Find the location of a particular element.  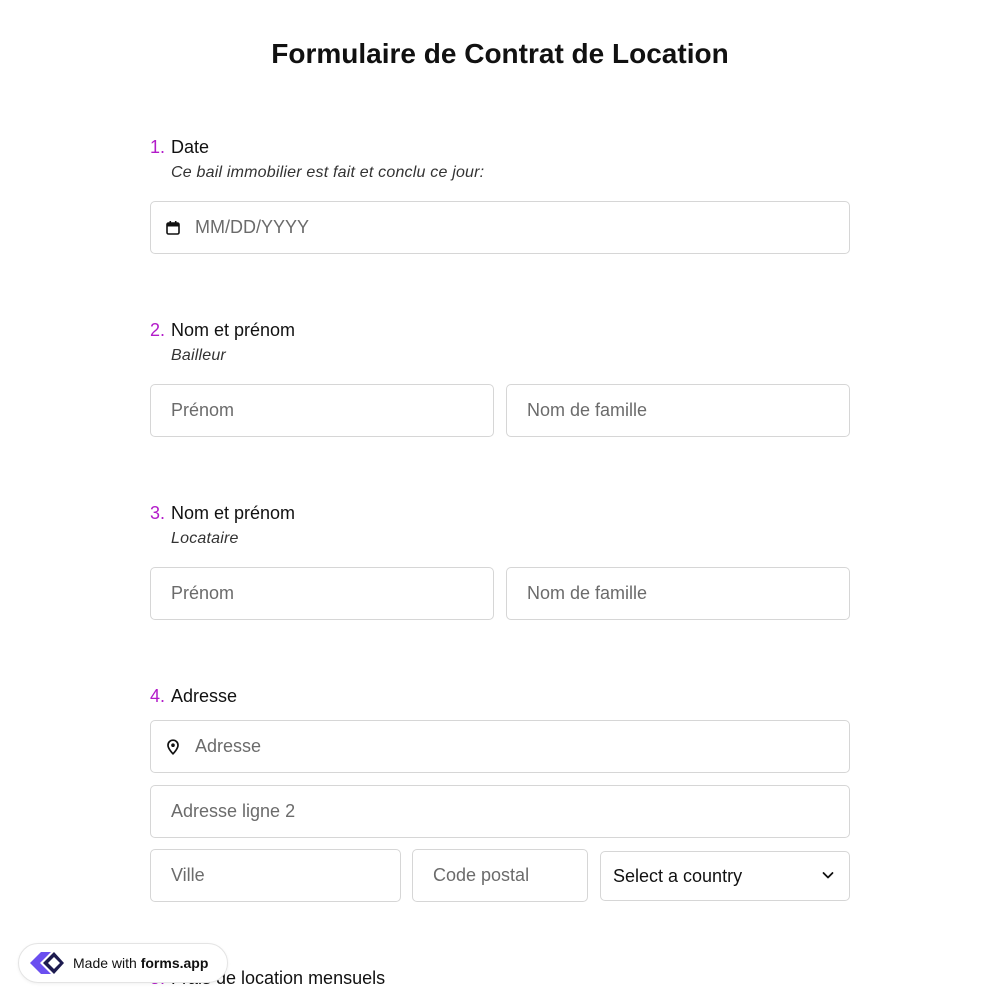

calendar-icon is located at coordinates (173, 228).